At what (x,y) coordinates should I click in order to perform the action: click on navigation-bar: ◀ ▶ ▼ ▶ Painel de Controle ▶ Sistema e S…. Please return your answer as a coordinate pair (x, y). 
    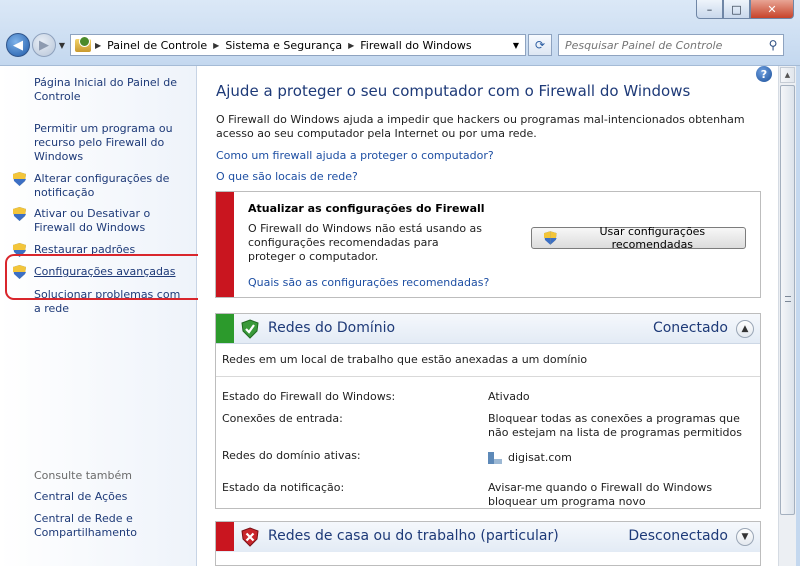
    Looking at the image, I should click on (400, 45).